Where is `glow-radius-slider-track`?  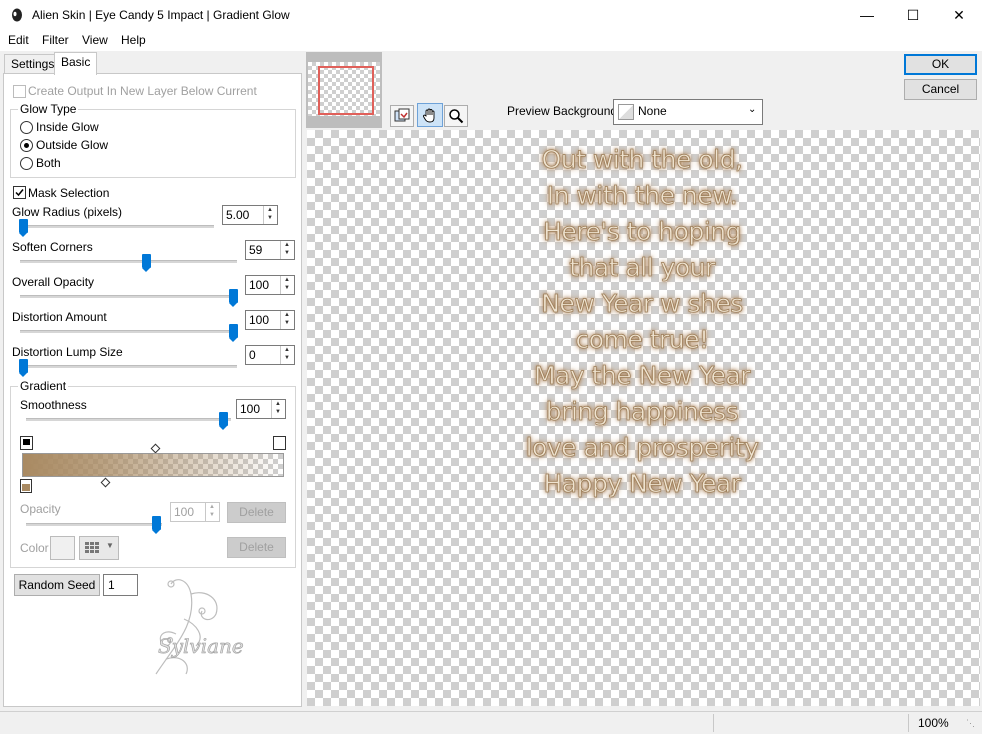 glow-radius-slider-track is located at coordinates (117, 226).